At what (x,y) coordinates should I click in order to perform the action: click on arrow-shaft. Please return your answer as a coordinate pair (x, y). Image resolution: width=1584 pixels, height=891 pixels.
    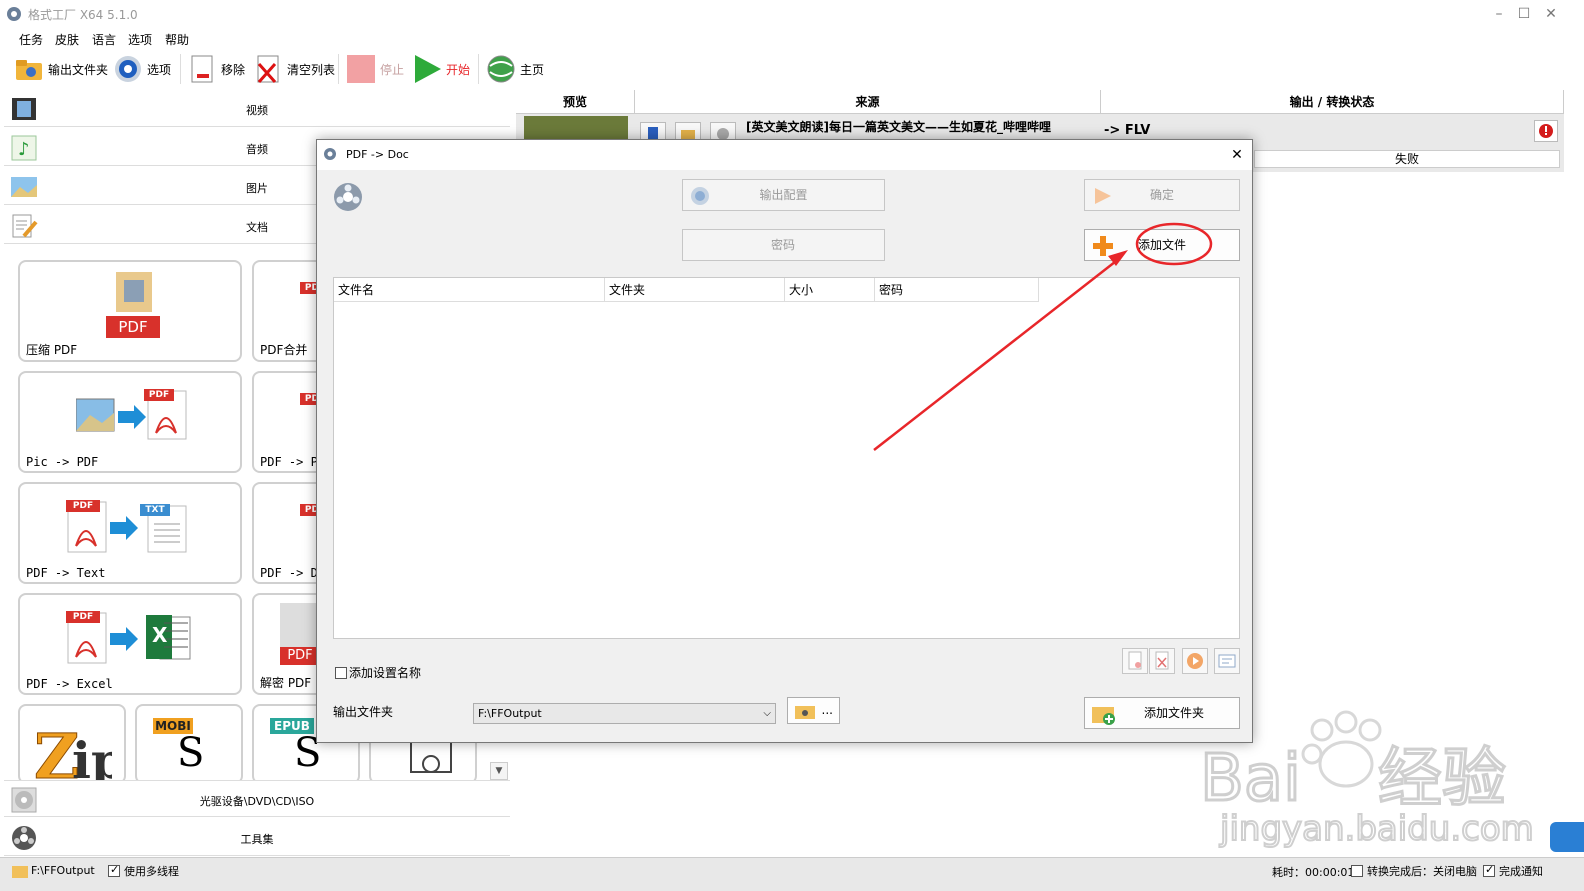
    Looking at the image, I should click on (997, 354).